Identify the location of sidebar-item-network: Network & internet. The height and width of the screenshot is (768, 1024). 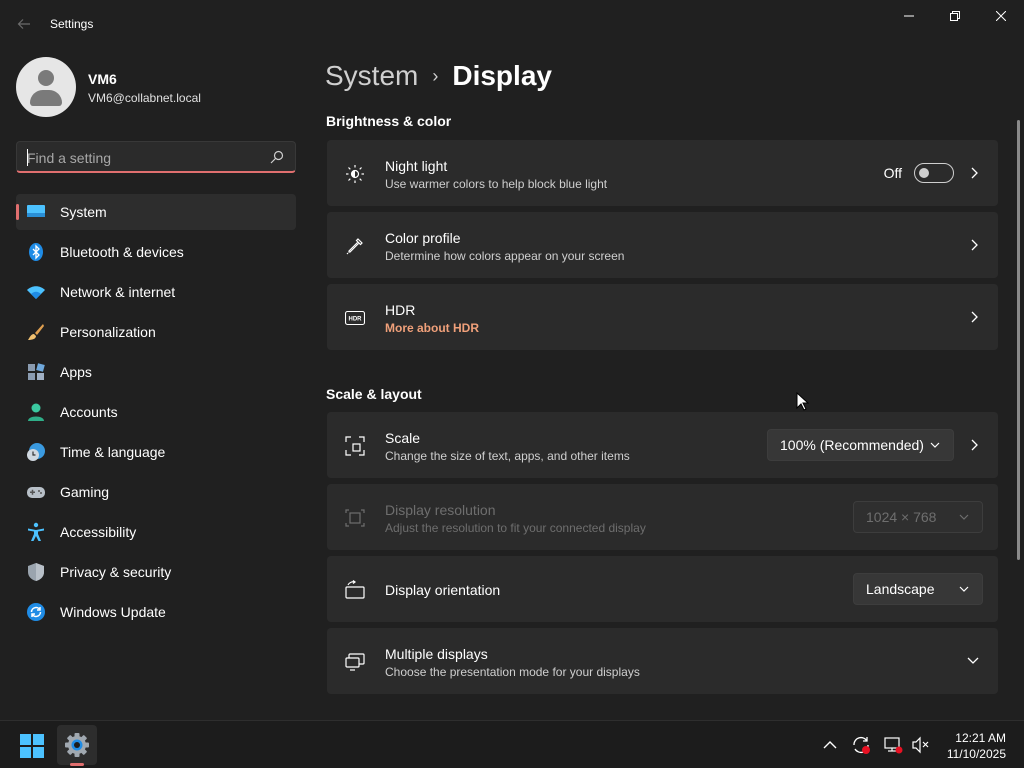
(156, 292).